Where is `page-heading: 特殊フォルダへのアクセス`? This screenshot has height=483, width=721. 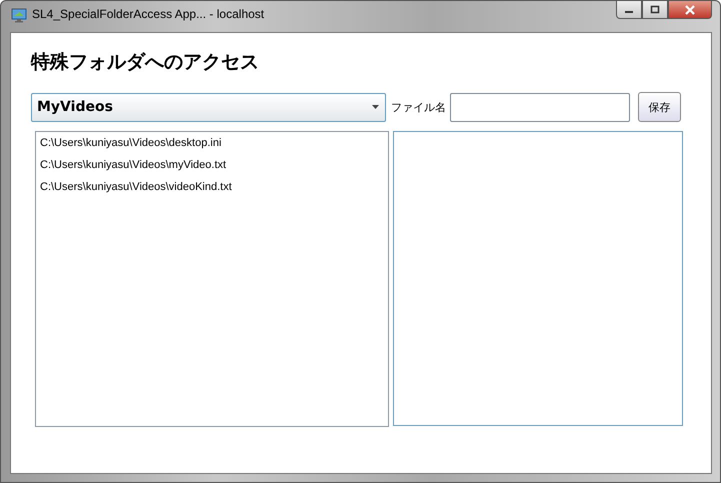 page-heading: 特殊フォルダへのアクセス is located at coordinates (145, 62).